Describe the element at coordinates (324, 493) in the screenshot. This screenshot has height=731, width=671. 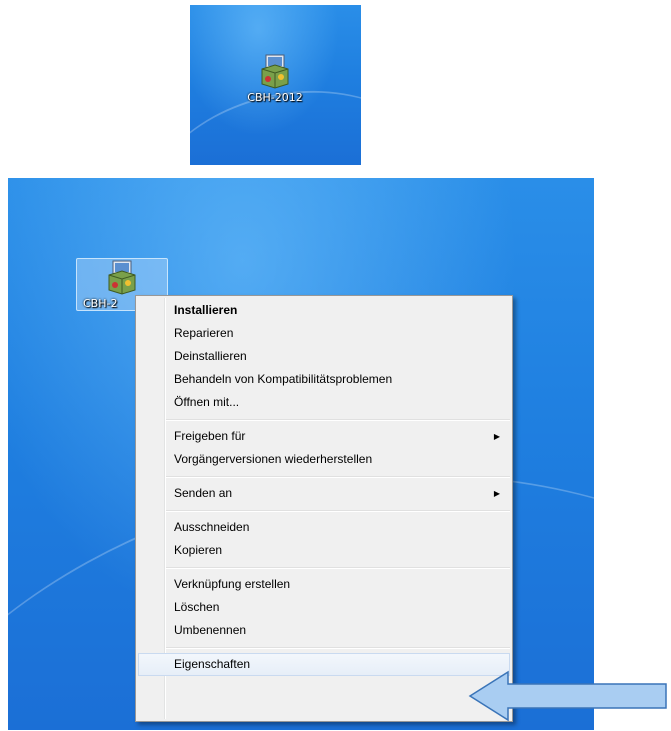
I see `menu-item-senden-an: Senden an ▶` at that location.